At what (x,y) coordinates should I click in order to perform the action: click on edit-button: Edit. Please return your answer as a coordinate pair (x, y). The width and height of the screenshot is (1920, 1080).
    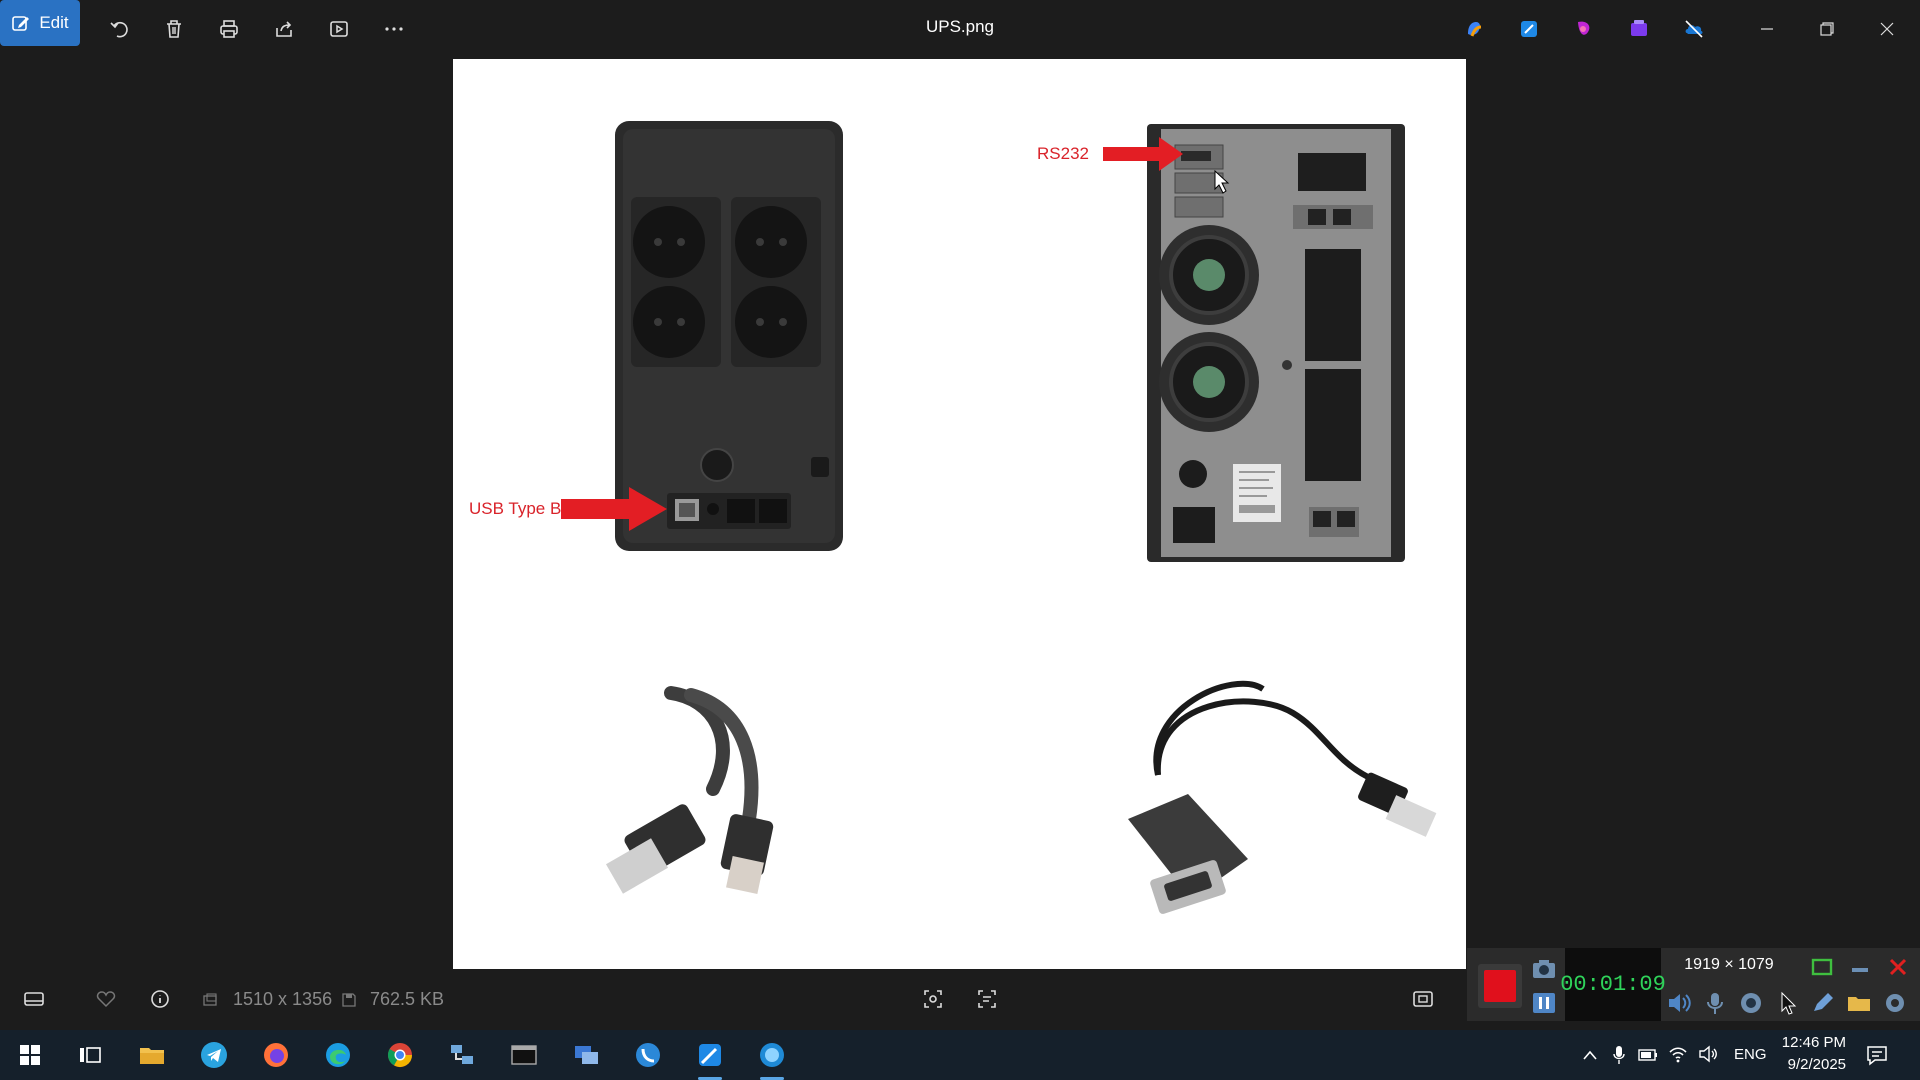
    Looking at the image, I should click on (40, 23).